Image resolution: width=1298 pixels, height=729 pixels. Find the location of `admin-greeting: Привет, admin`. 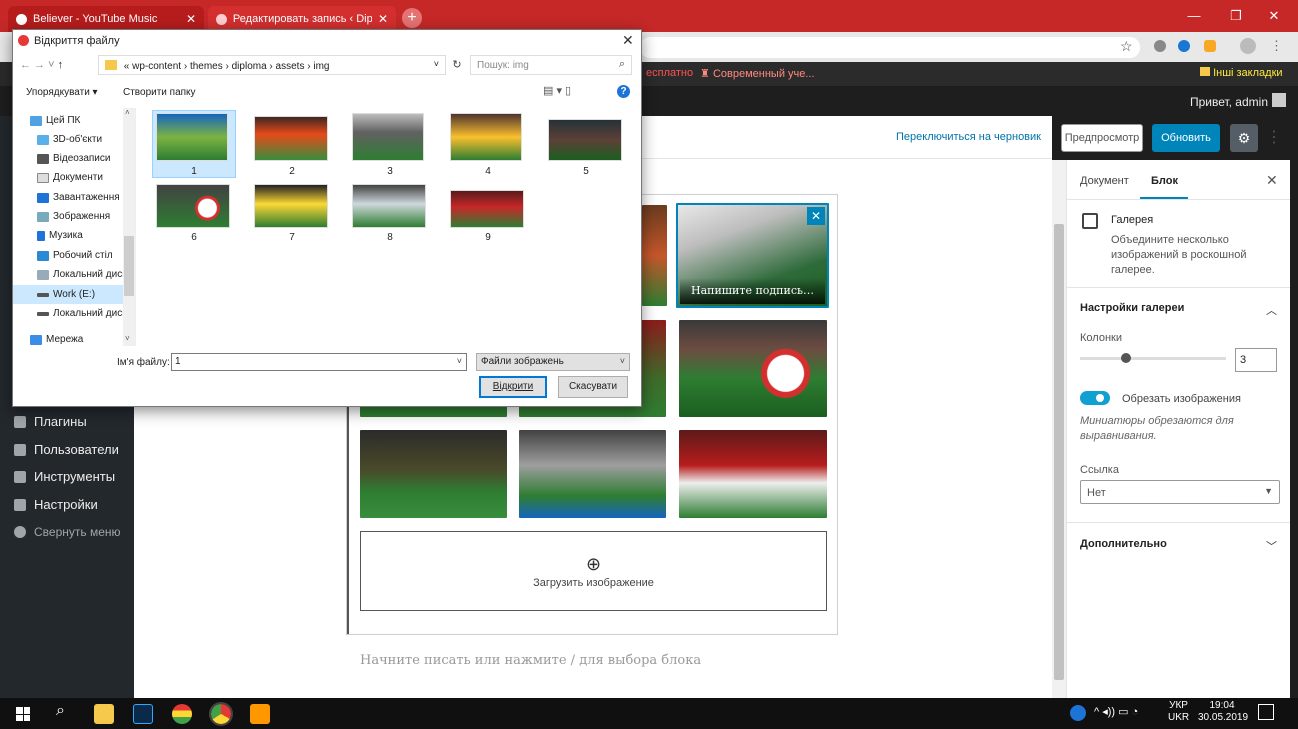

admin-greeting: Привет, admin is located at coordinates (1229, 102).